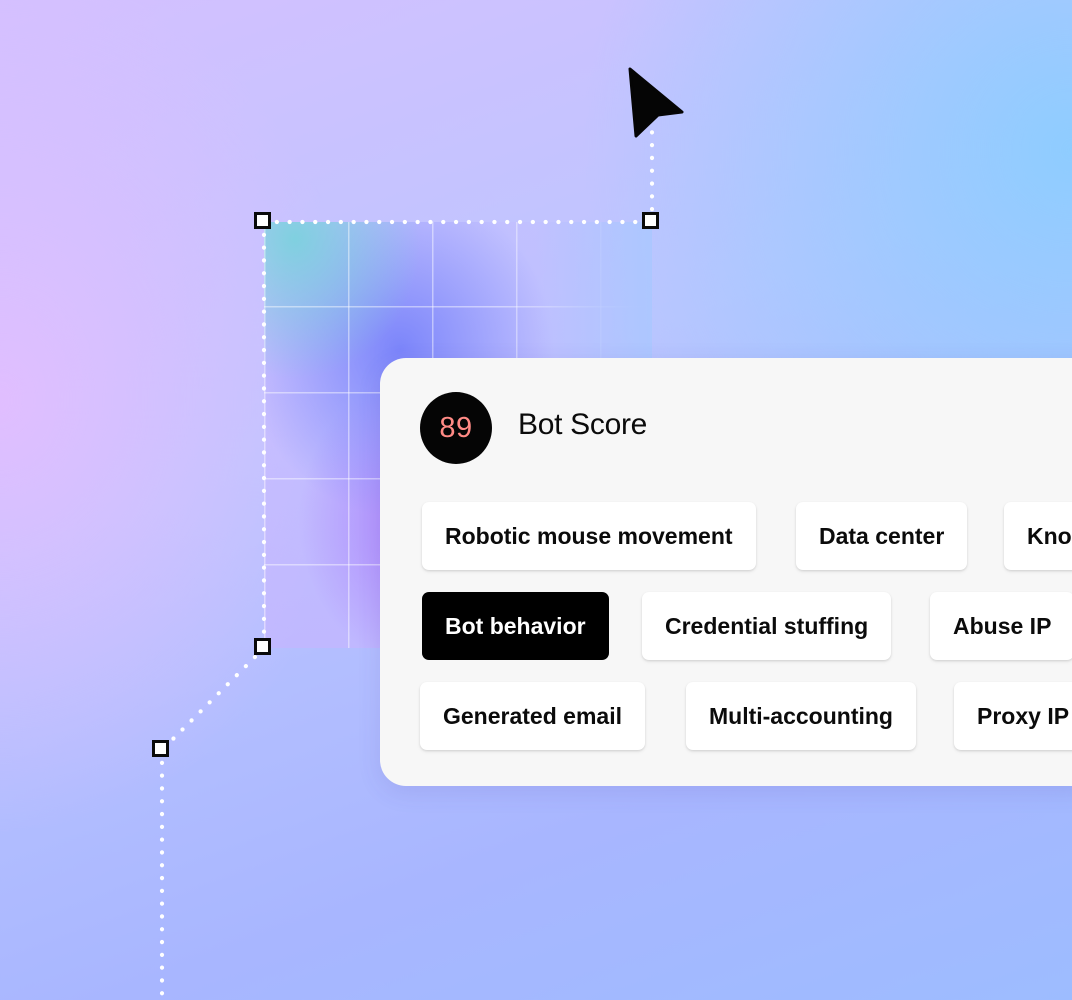 This screenshot has width=1072, height=1000. Describe the element at coordinates (801, 716) in the screenshot. I see `tag-multi-accounting: Multi-accounting` at that location.